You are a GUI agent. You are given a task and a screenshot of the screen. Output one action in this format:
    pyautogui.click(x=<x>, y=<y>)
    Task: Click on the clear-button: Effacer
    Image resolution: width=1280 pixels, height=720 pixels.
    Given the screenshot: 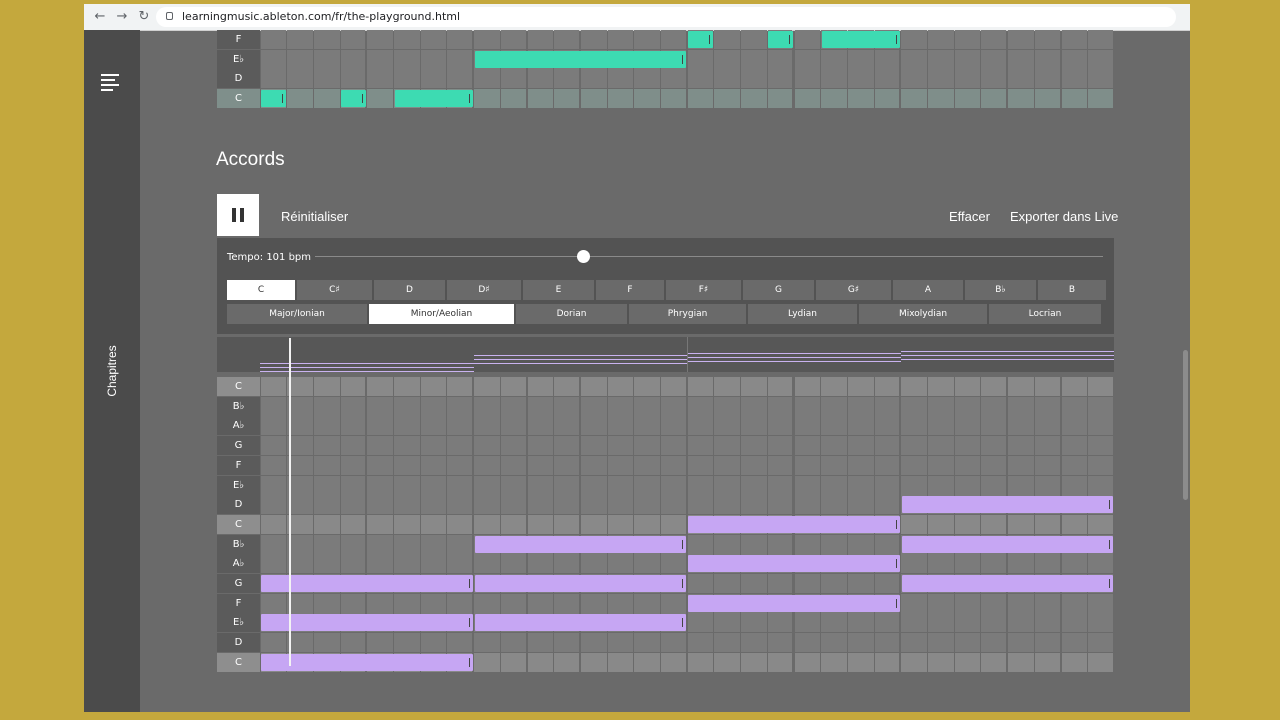 What is the action you would take?
    pyautogui.click(x=969, y=216)
    